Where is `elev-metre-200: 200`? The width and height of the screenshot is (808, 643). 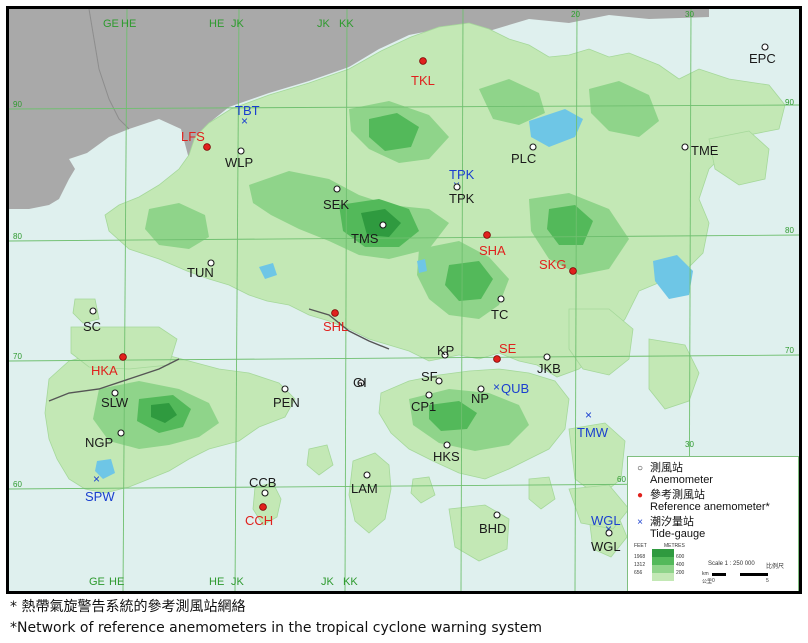
elev-metre-200: 200 is located at coordinates (680, 573).